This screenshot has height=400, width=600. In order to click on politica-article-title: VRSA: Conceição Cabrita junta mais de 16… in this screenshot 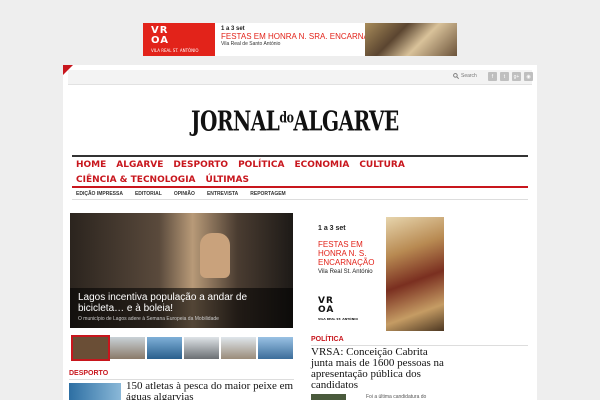, I will do `click(381, 369)`.